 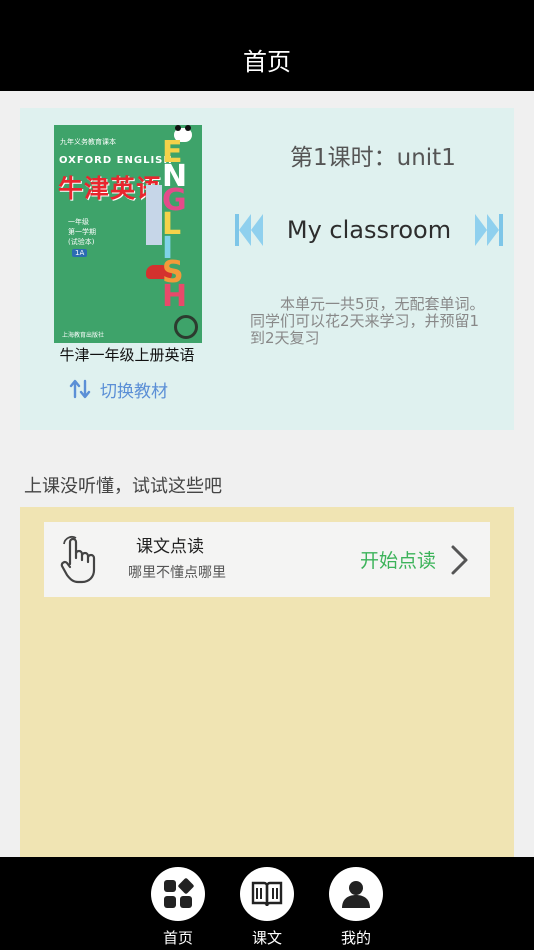 I want to click on cover-press: 上海教育出版社, so click(x=83, y=335).